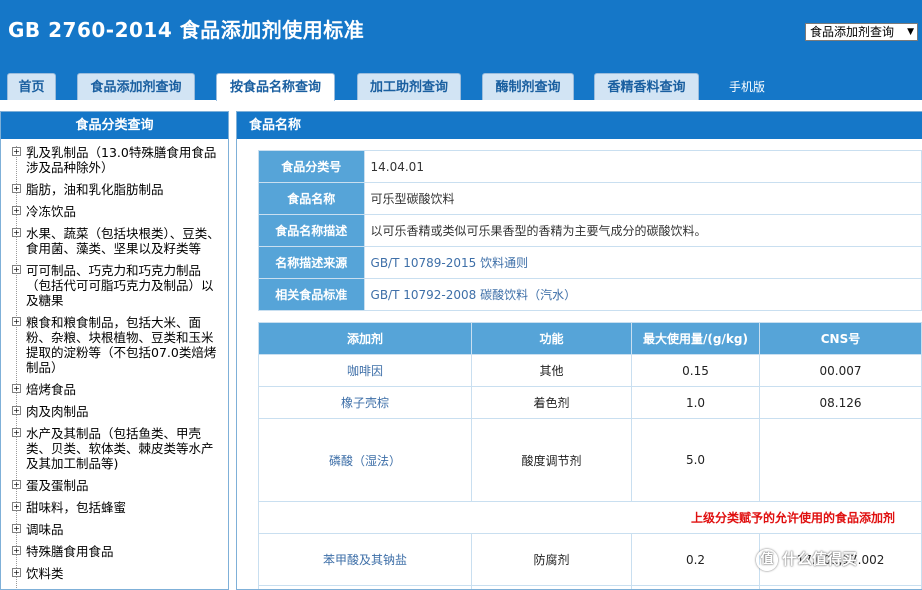  What do you see at coordinates (114, 529) in the screenshot?
I see `tree-item-category: + 调味品` at bounding box center [114, 529].